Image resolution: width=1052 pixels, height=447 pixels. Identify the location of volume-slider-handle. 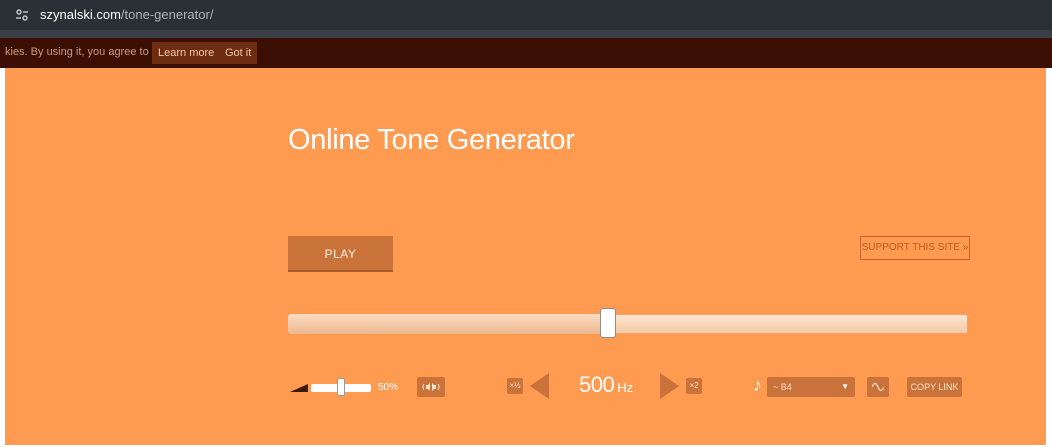
(341, 387).